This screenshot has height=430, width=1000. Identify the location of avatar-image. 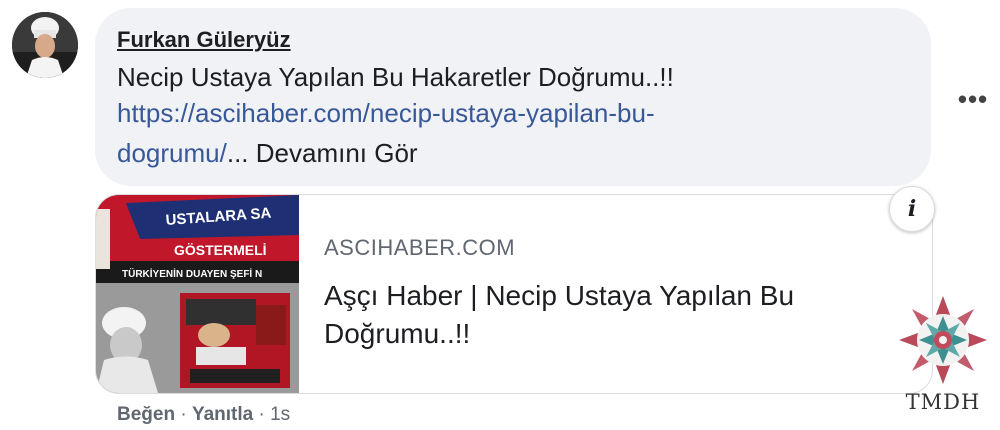
(45, 45).